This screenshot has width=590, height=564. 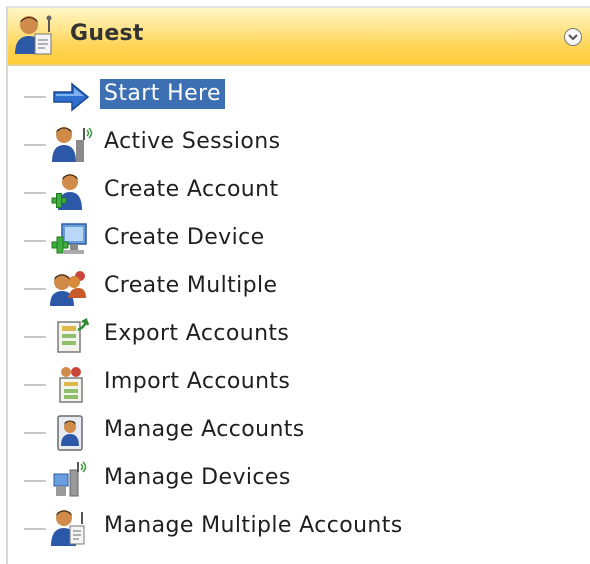 What do you see at coordinates (191, 285) in the screenshot?
I see `menu-item-label: Create Multiple` at bounding box center [191, 285].